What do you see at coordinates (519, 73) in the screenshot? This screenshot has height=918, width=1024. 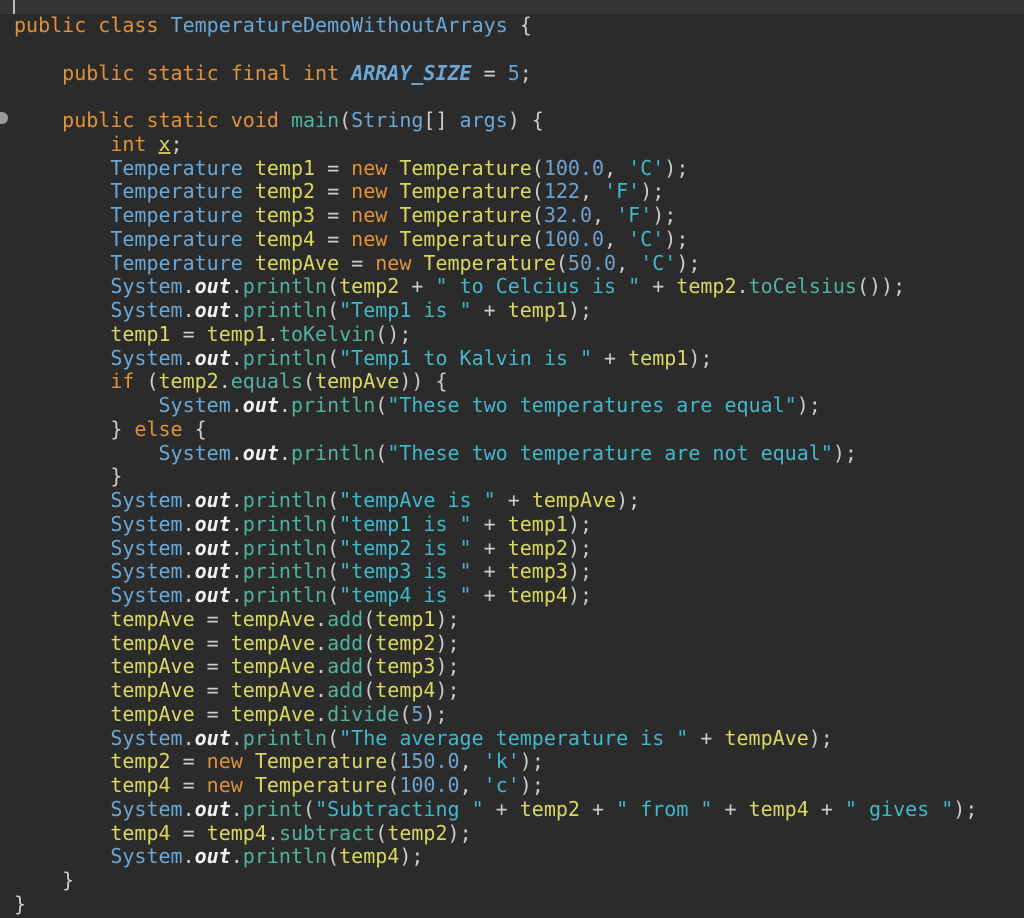 I see `code-line: public static final int ARRAY_SIZE = 5;` at bounding box center [519, 73].